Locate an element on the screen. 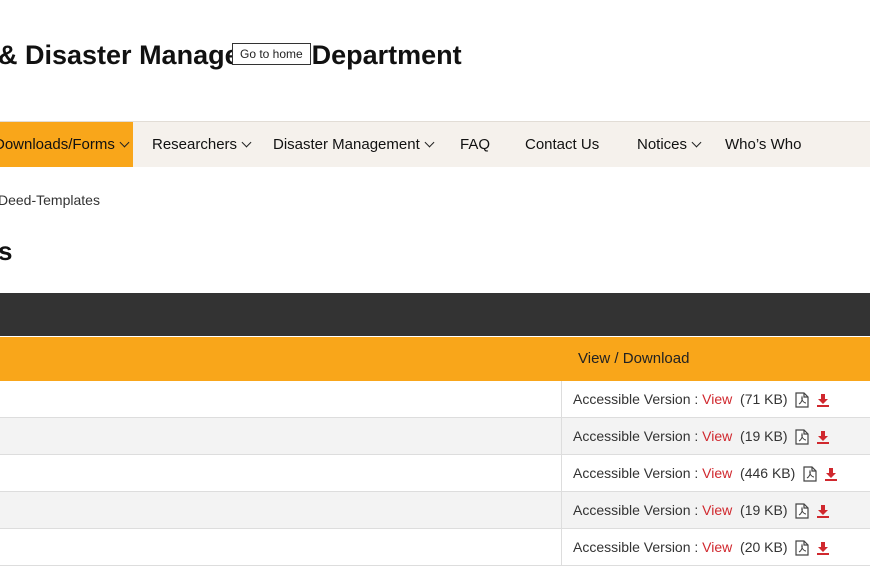 The image size is (870, 566). nav-item-faq: FAQ is located at coordinates (475, 144).